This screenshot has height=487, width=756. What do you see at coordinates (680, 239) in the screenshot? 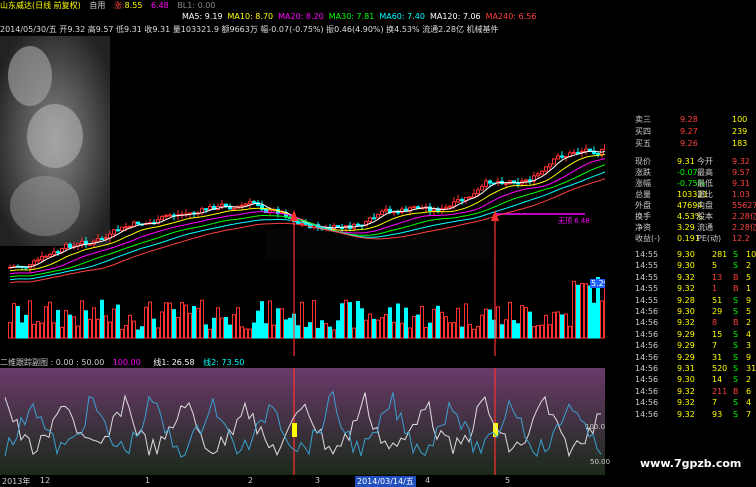
I see `quote-row: 收益(-) 0.191 PE(动) 12.2` at bounding box center [680, 239].